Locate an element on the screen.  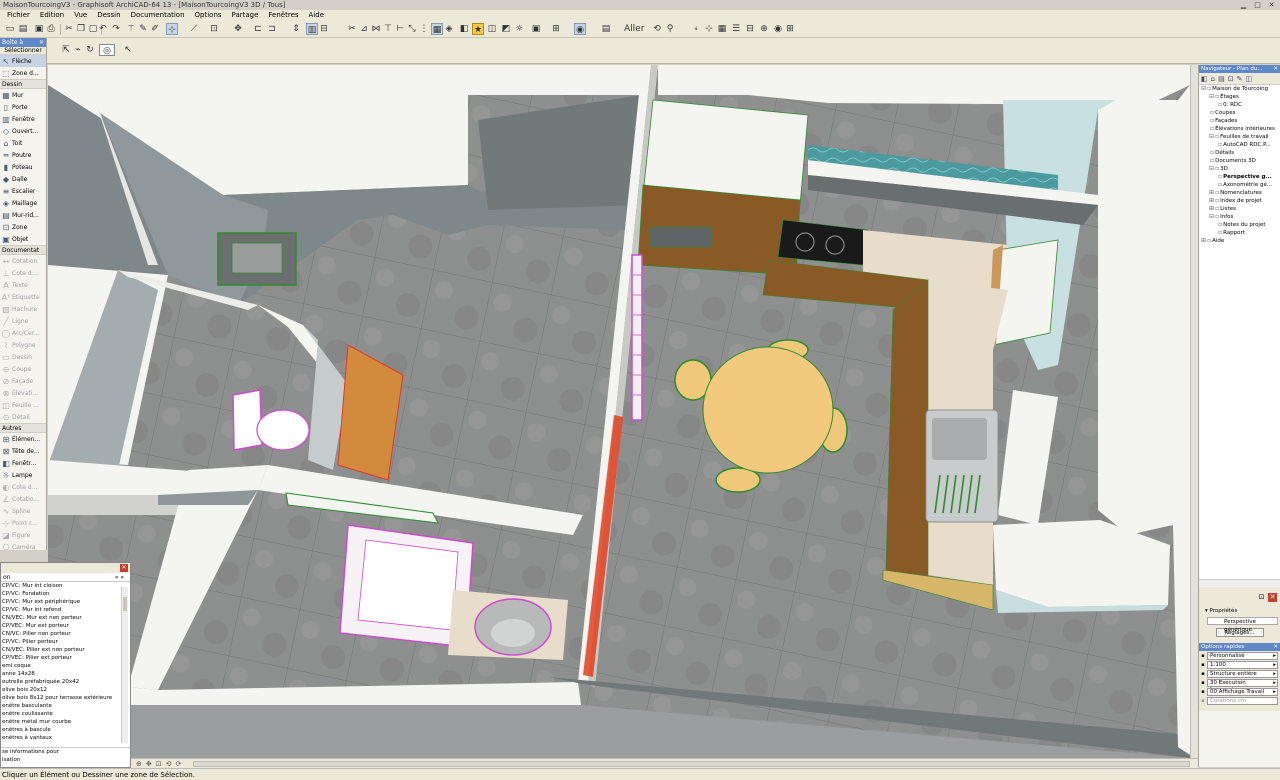
eyedropper-icon: ✎ is located at coordinates (143, 29).